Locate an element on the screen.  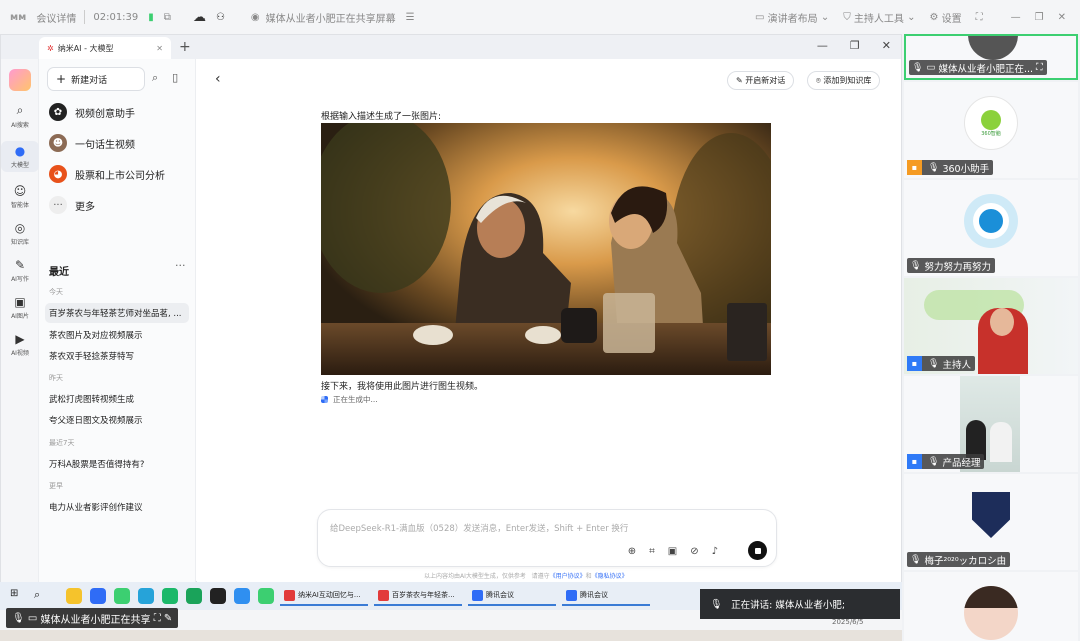
tab-close-icon: ✕ is located at coordinates (159, 48).